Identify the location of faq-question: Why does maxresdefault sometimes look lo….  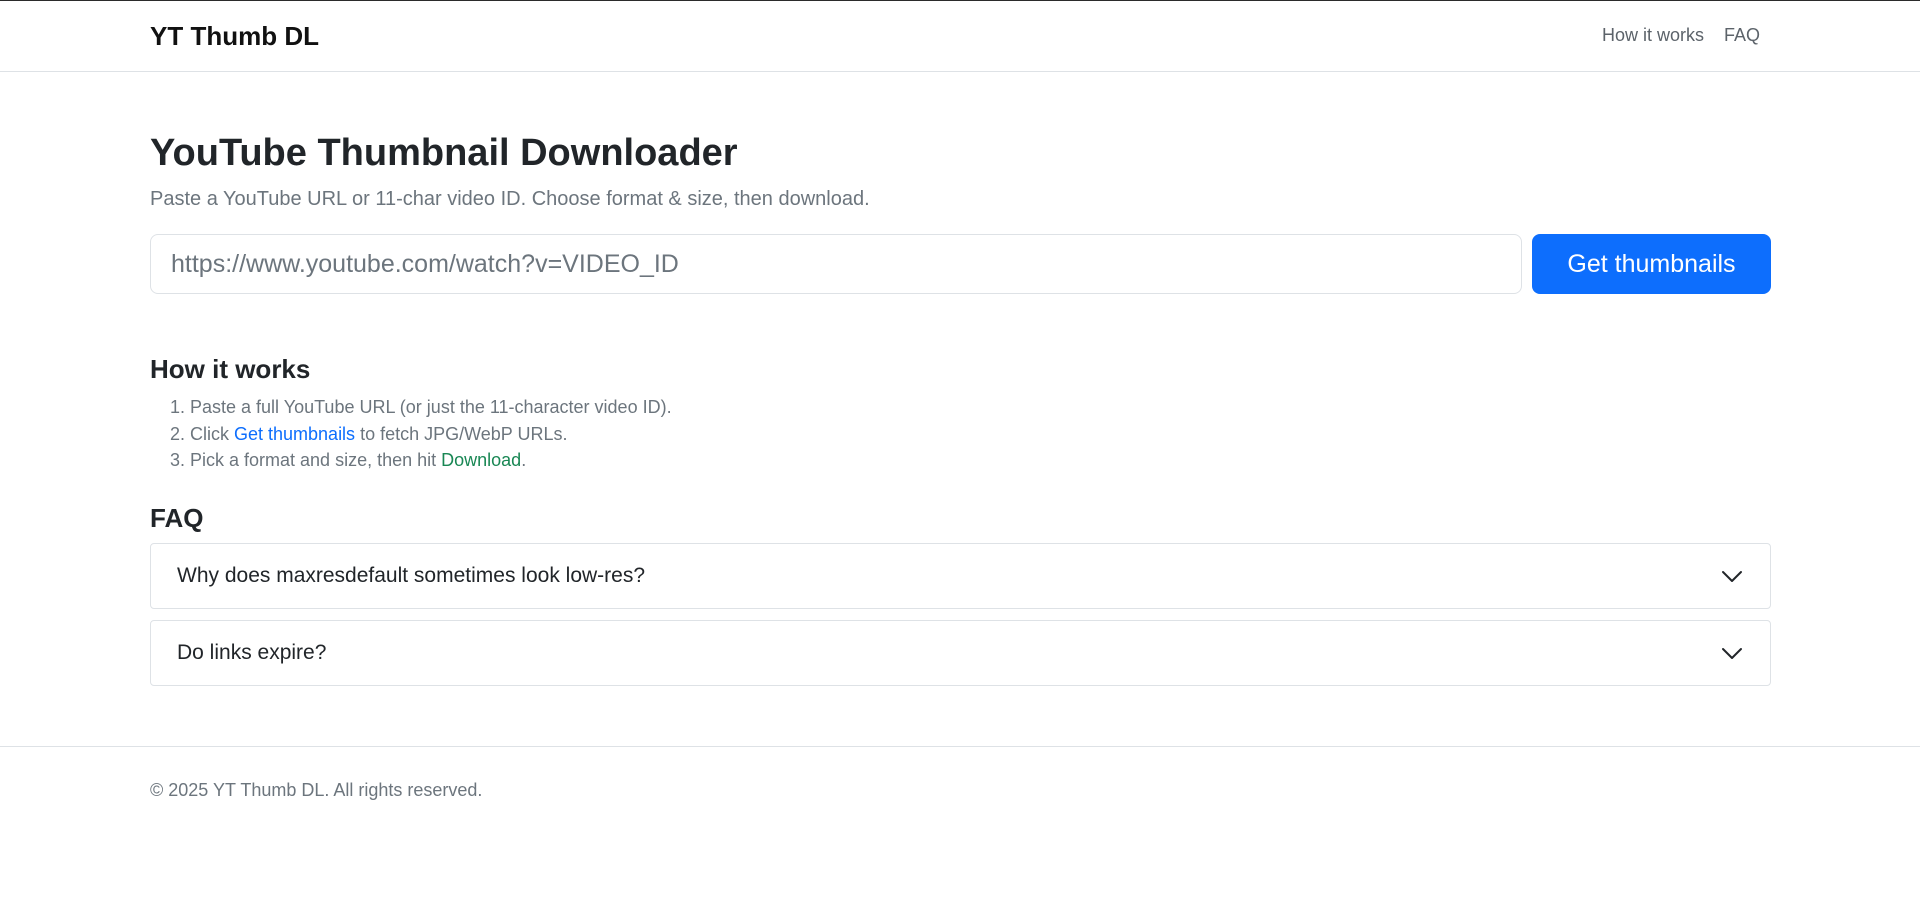
(411, 575).